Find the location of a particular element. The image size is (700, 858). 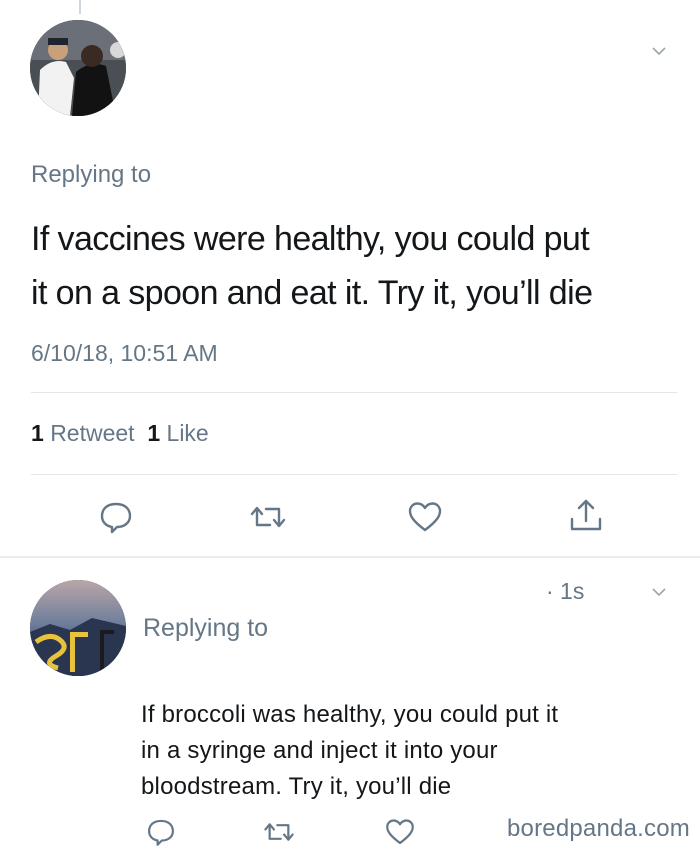

thread-connector-line is located at coordinates (80, 7).